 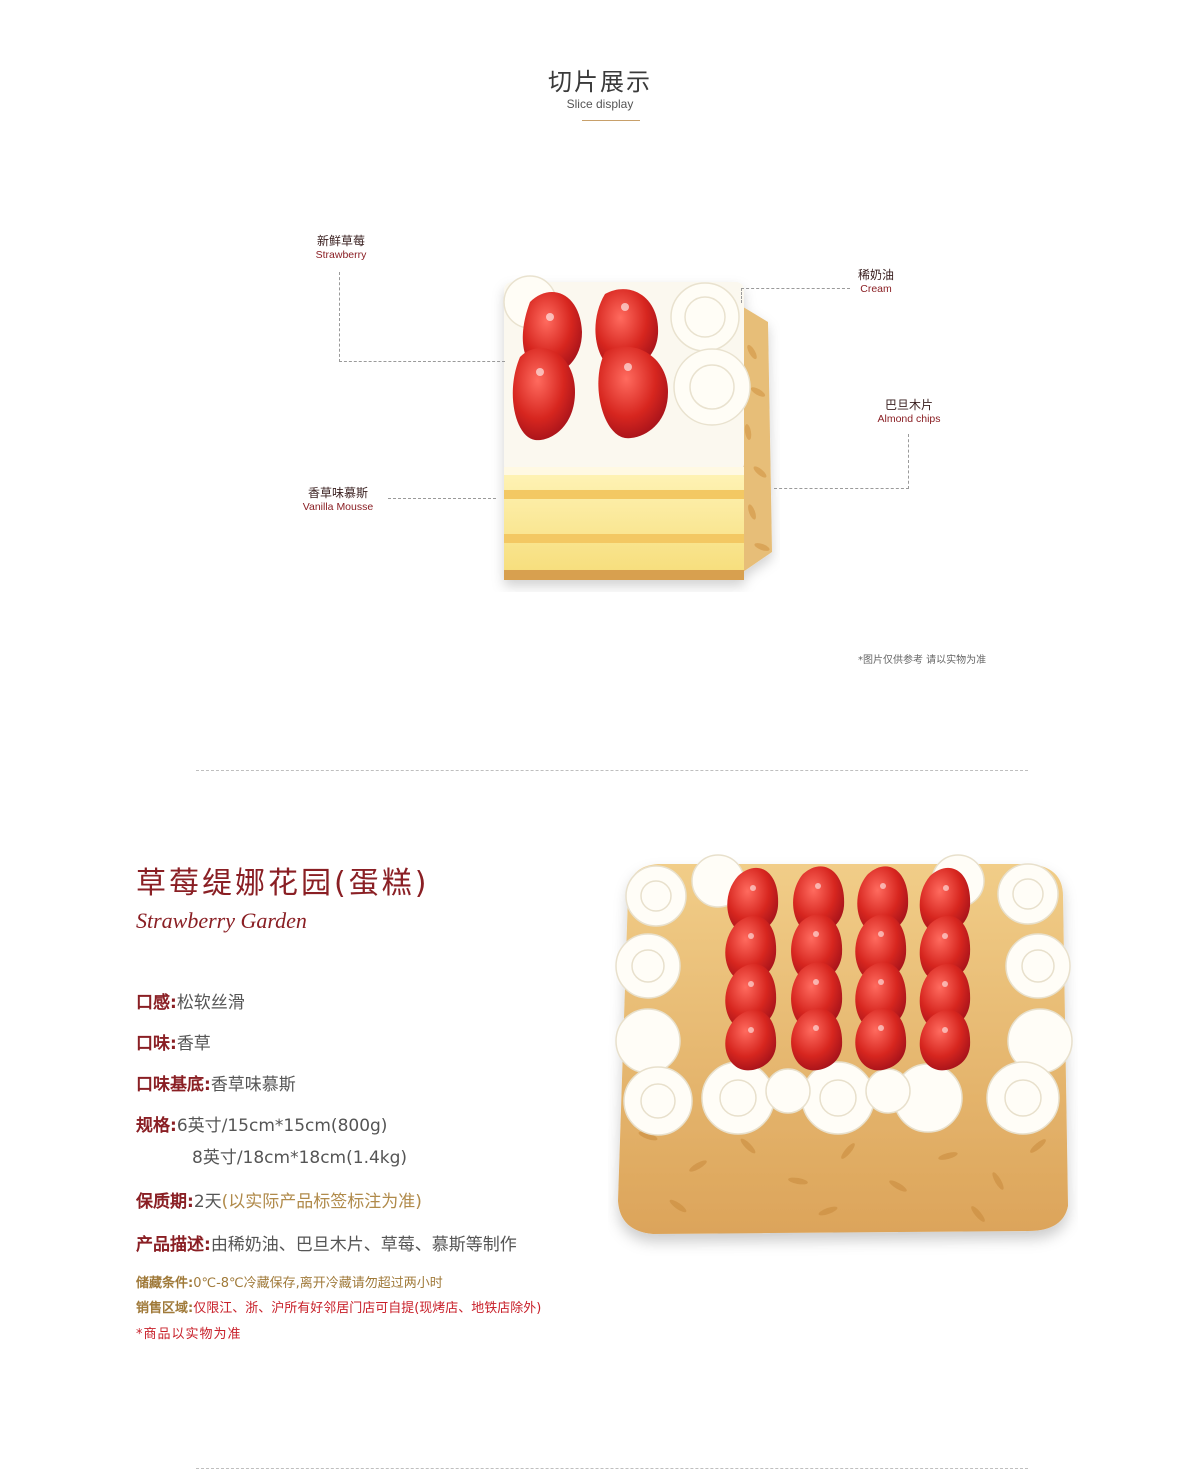 I want to click on section-subtitle: Slice display, so click(x=600, y=104).